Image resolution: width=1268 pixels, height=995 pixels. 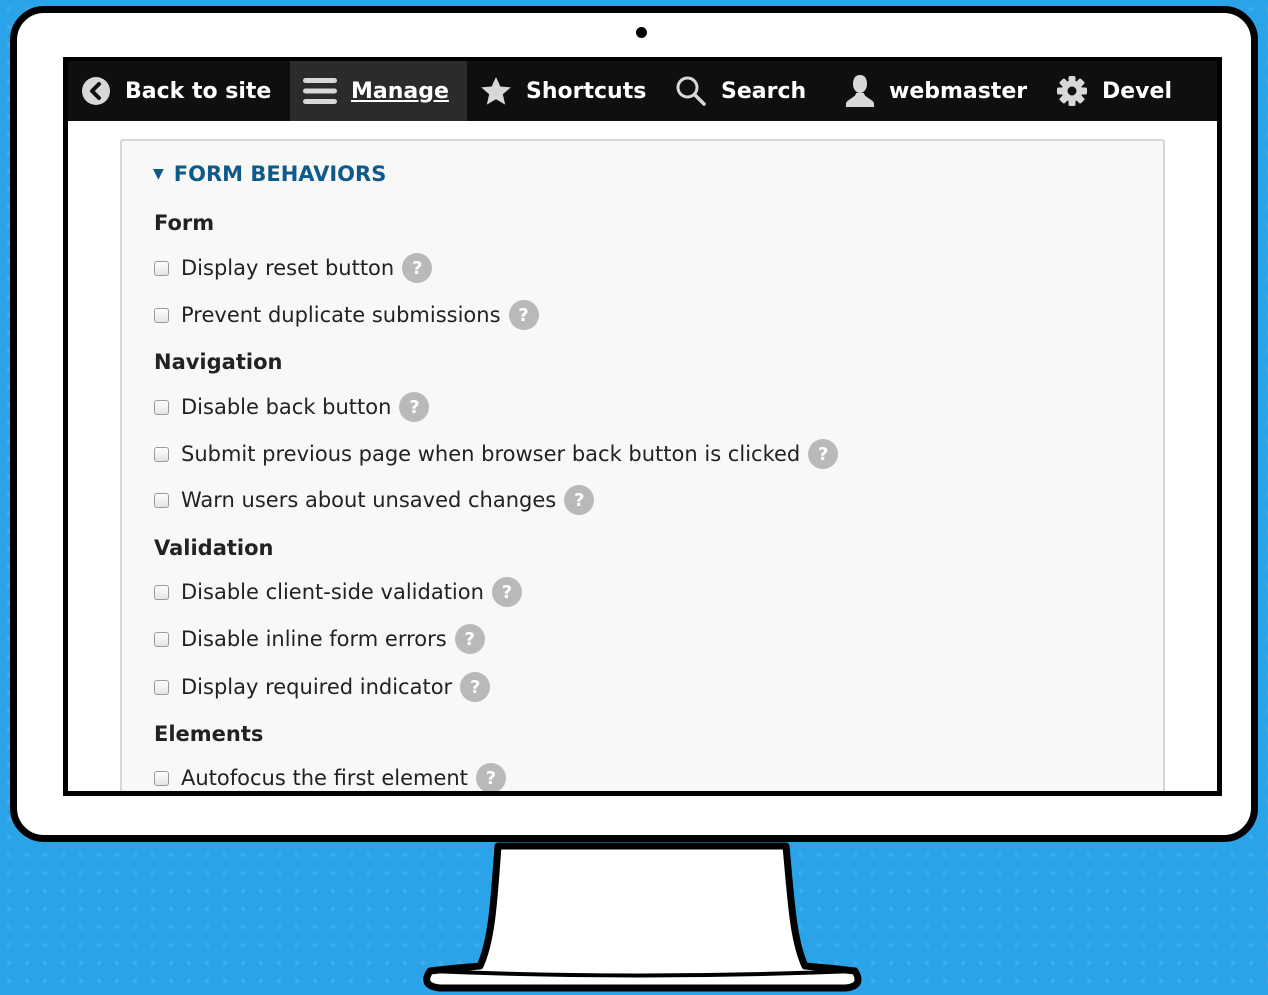 I want to click on option-label: Display reset button, so click(x=288, y=268).